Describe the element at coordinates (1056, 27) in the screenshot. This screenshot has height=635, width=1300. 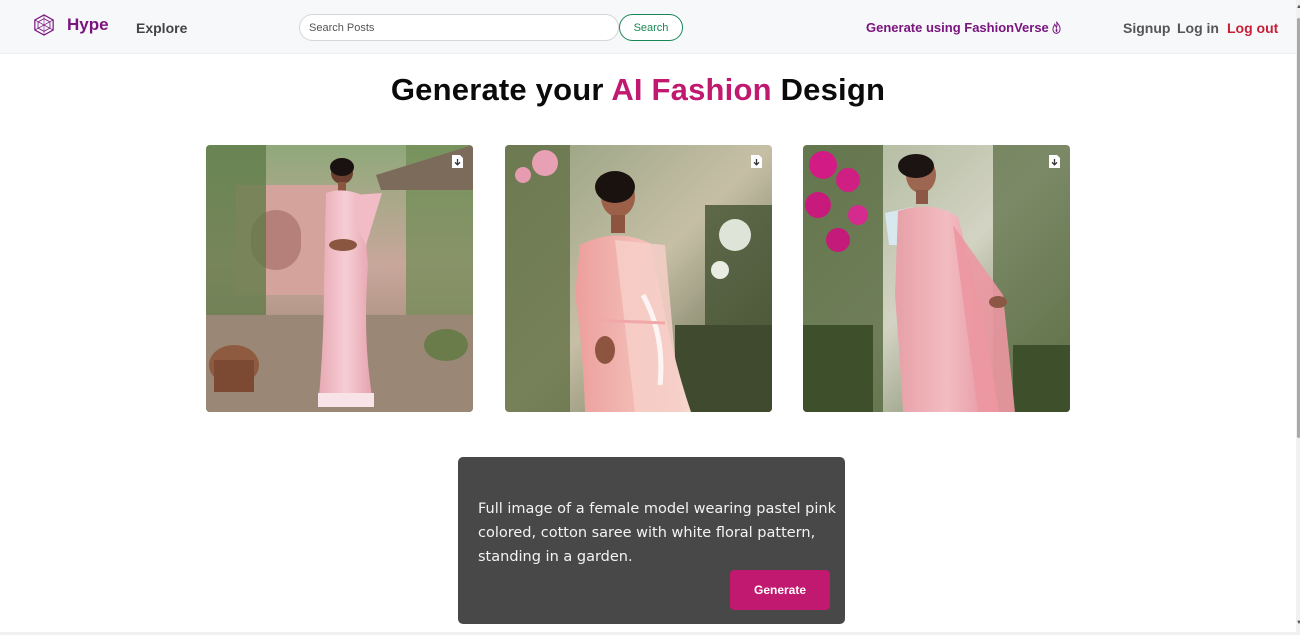
I see `flame-icon` at that location.